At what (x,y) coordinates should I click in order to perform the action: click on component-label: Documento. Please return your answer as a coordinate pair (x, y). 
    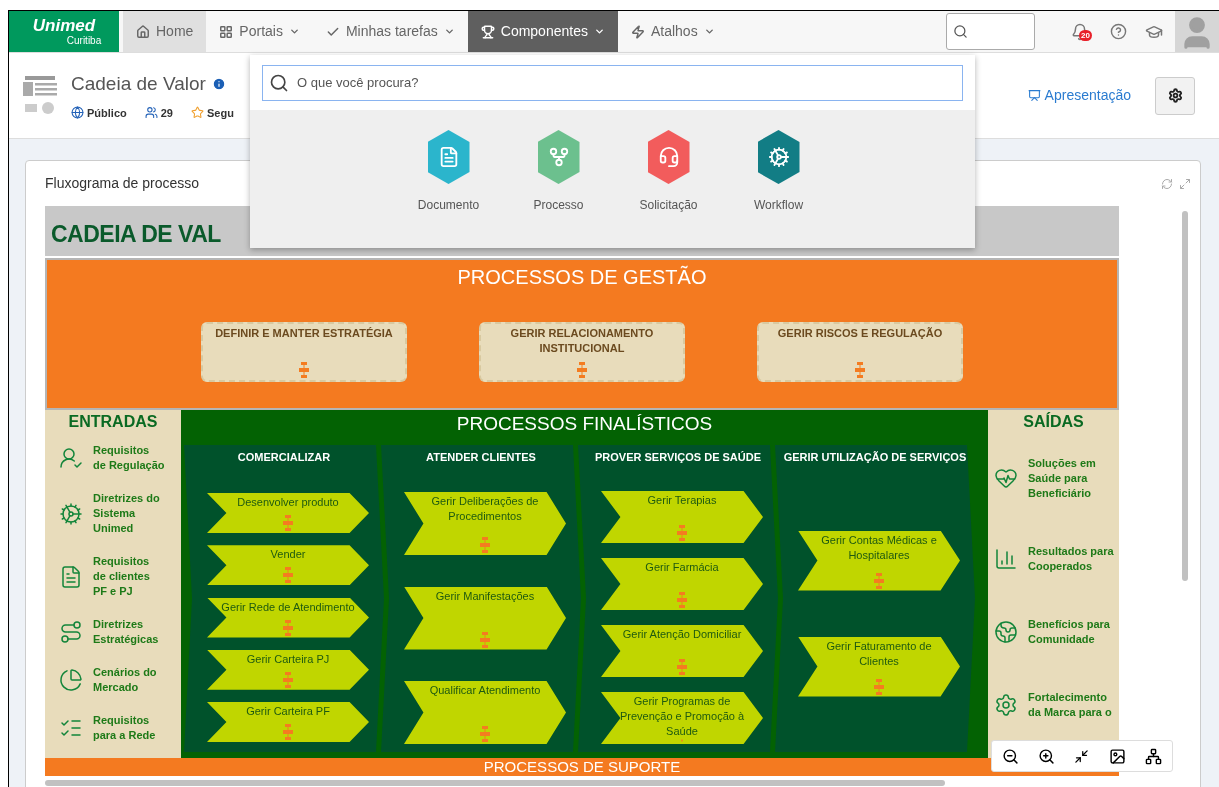
    Looking at the image, I should click on (448, 205).